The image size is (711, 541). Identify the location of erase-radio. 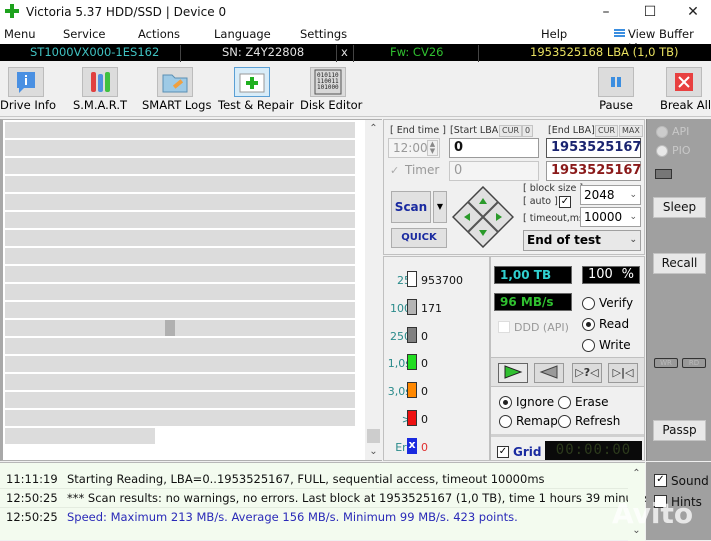
(564, 402).